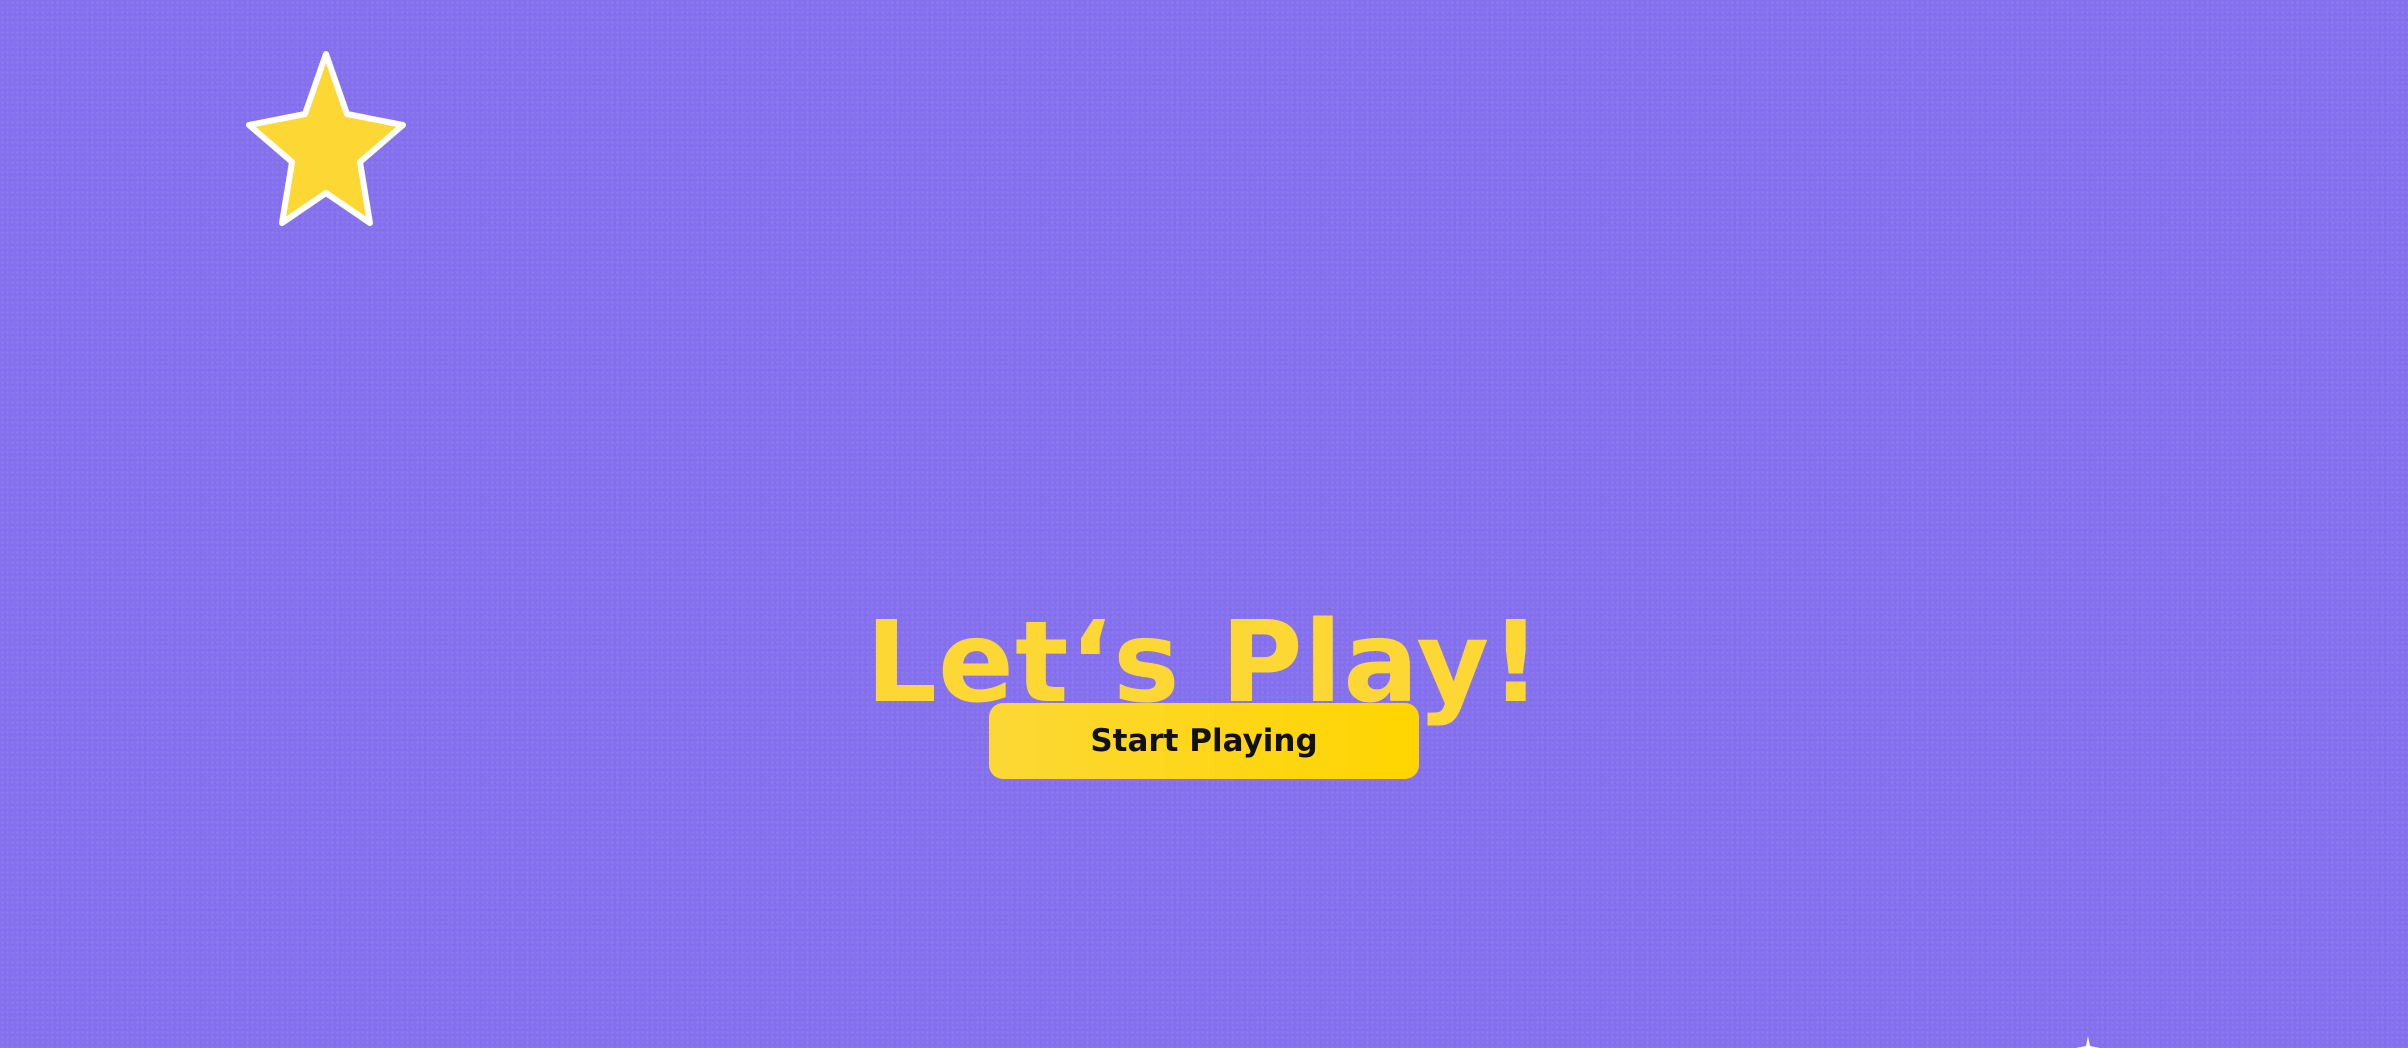 This screenshot has width=2408, height=1048. What do you see at coordinates (1204, 741) in the screenshot?
I see `start-playing-button: Start Playing` at bounding box center [1204, 741].